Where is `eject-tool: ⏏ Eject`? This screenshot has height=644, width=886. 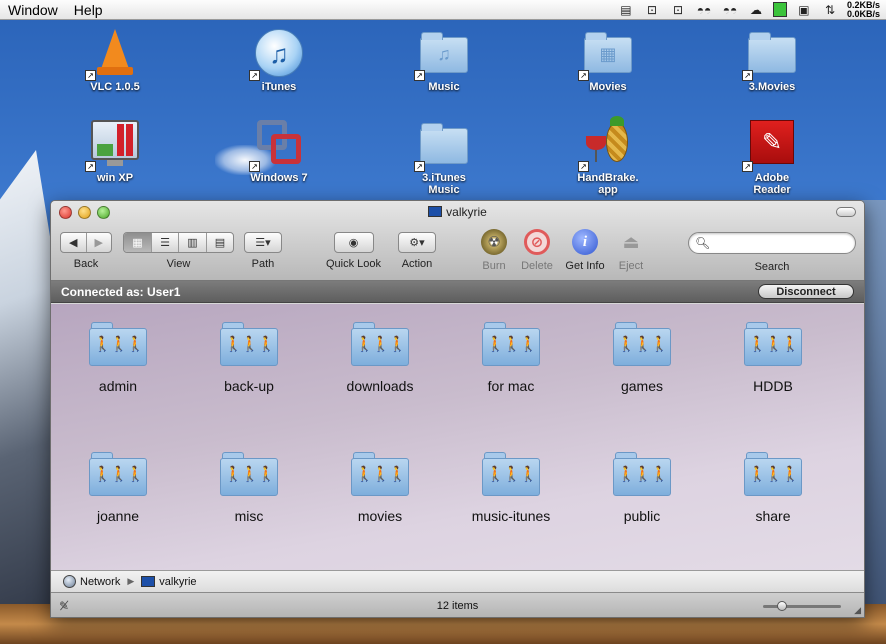
eject-tool: ⏏ Eject is located at coordinates (631, 252).